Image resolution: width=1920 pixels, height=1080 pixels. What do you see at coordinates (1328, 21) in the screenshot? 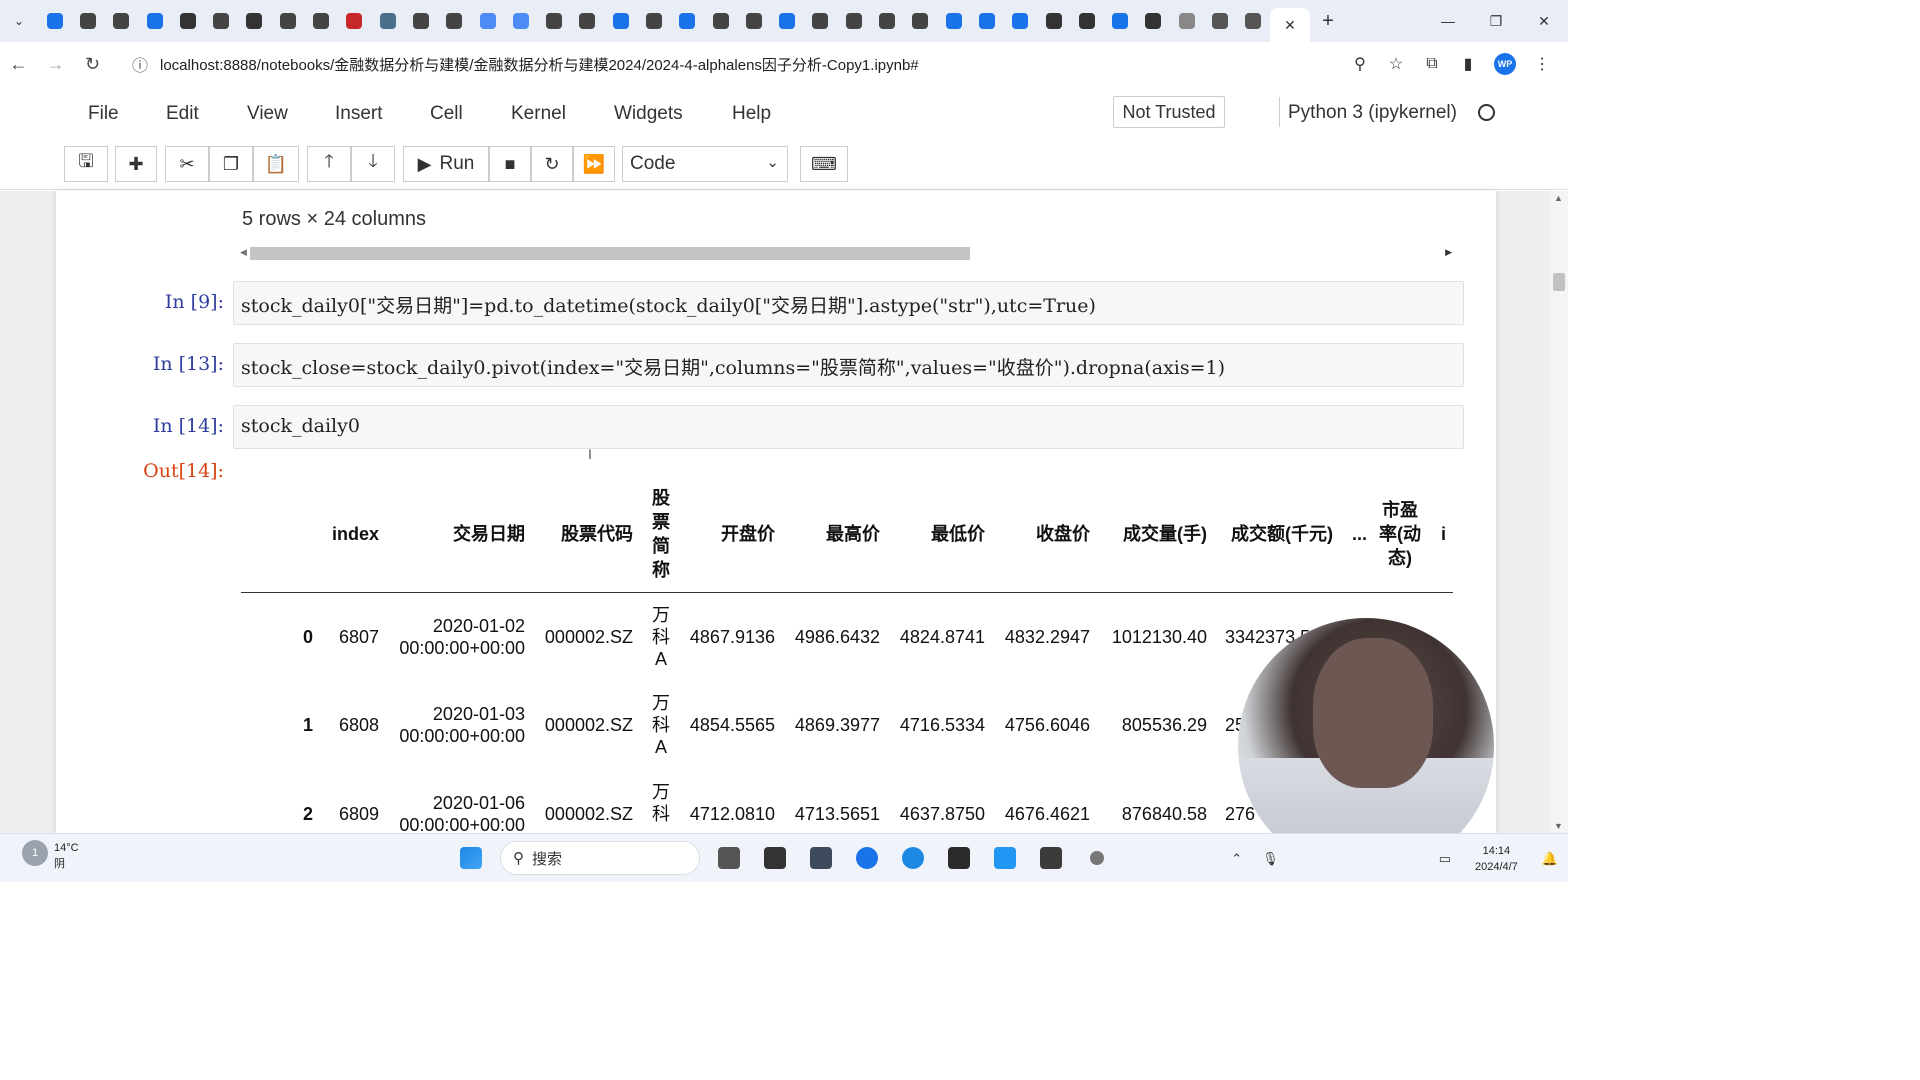
I see `new-tab-button: +` at bounding box center [1328, 21].